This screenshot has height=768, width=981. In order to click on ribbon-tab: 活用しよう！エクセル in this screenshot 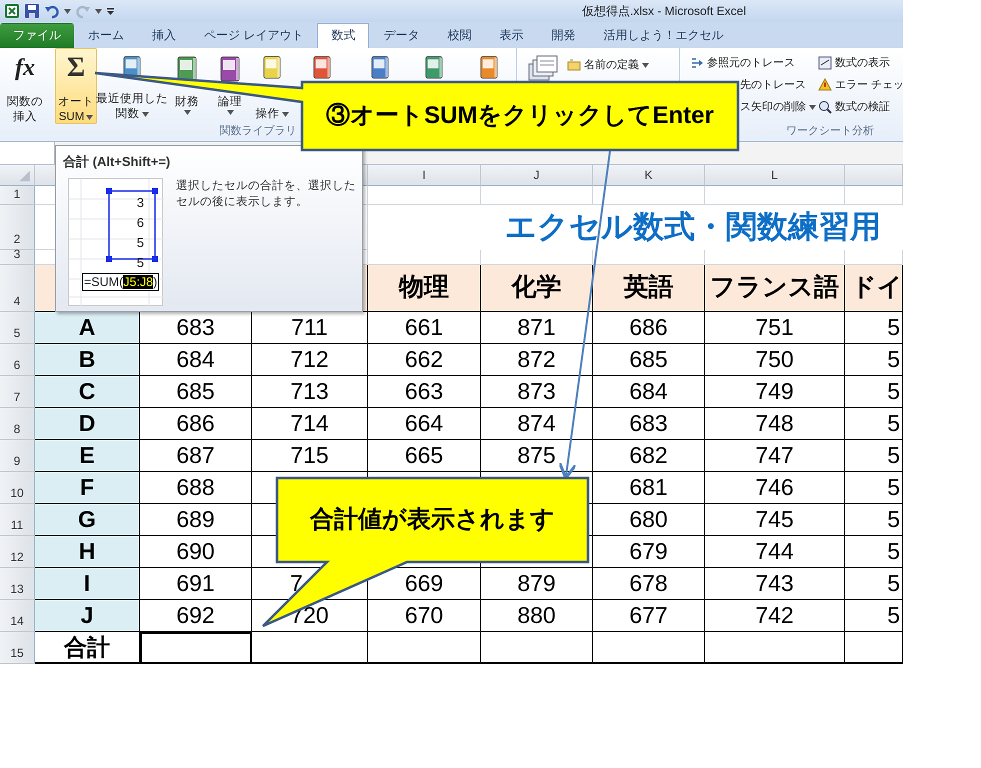, I will do `click(663, 35)`.